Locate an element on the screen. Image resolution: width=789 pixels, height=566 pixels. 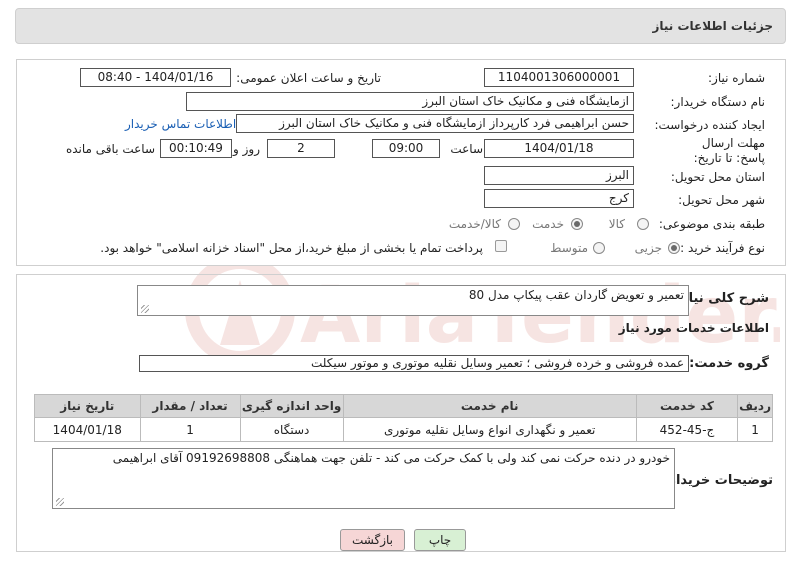
back-button: بازگشت is located at coordinates (372, 540).